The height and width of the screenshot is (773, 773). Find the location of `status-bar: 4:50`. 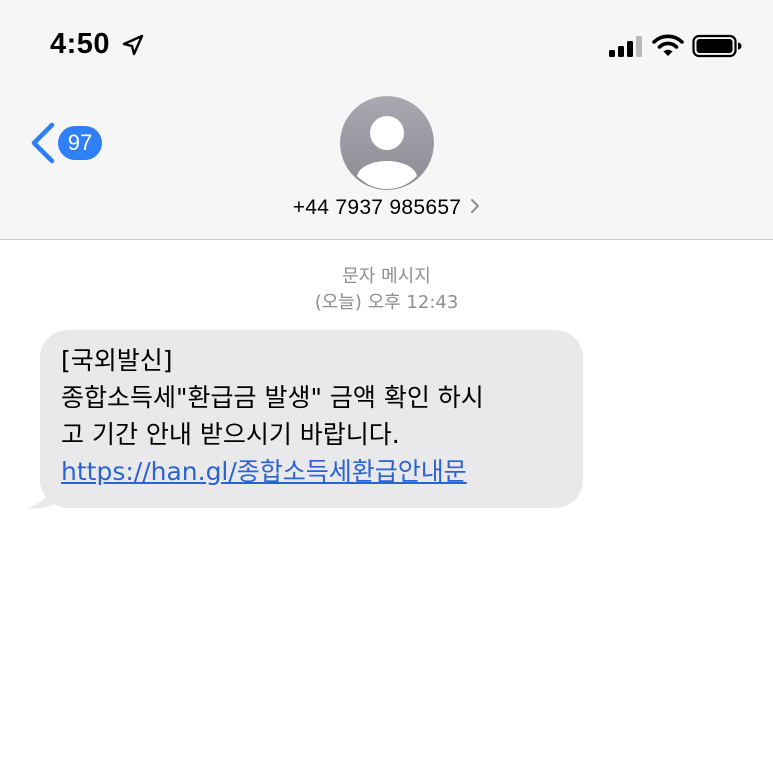

status-bar: 4:50 is located at coordinates (386, 45).